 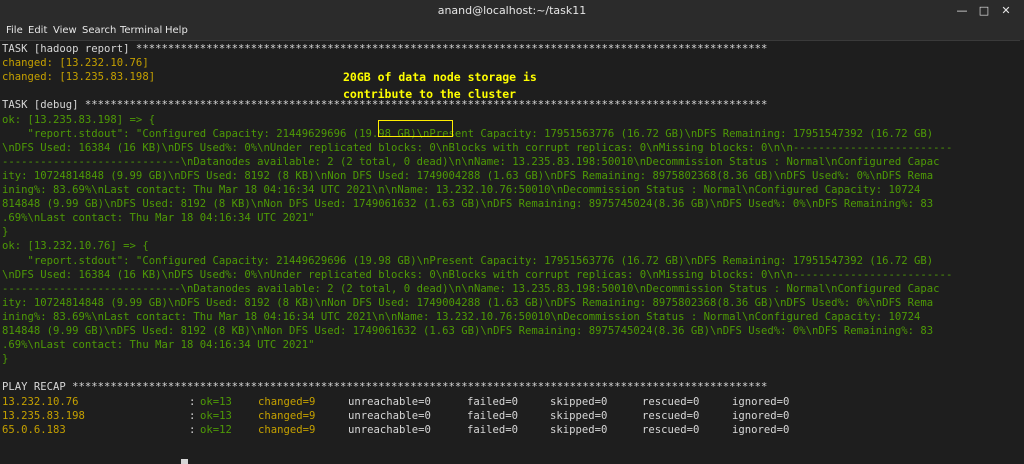 What do you see at coordinates (430, 94) in the screenshot?
I see `annotation-line: contribute to the cluster` at bounding box center [430, 94].